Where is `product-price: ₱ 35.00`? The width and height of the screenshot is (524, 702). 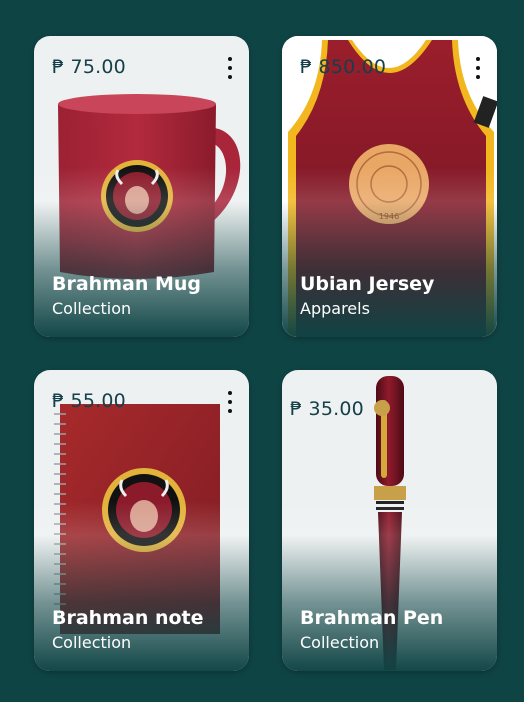
product-price: ₱ 35.00 is located at coordinates (327, 409).